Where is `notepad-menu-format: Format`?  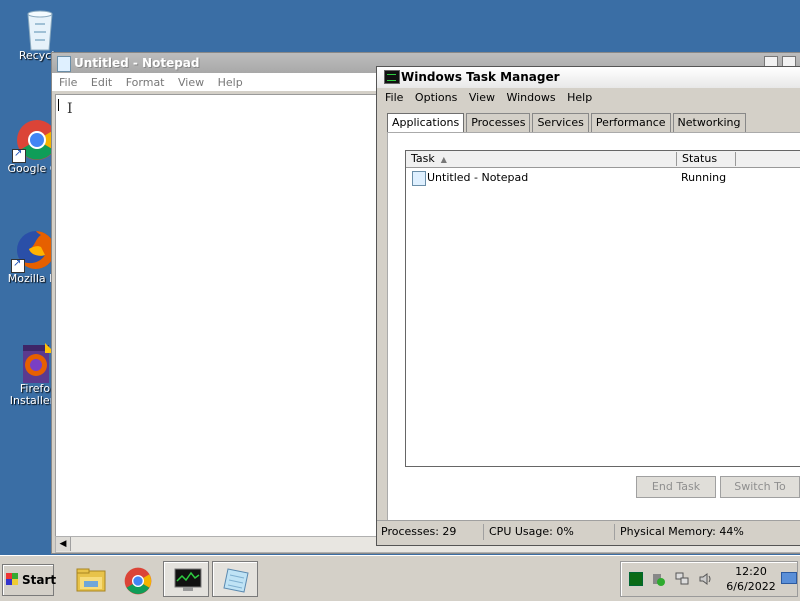 notepad-menu-format: Format is located at coordinates (145, 81).